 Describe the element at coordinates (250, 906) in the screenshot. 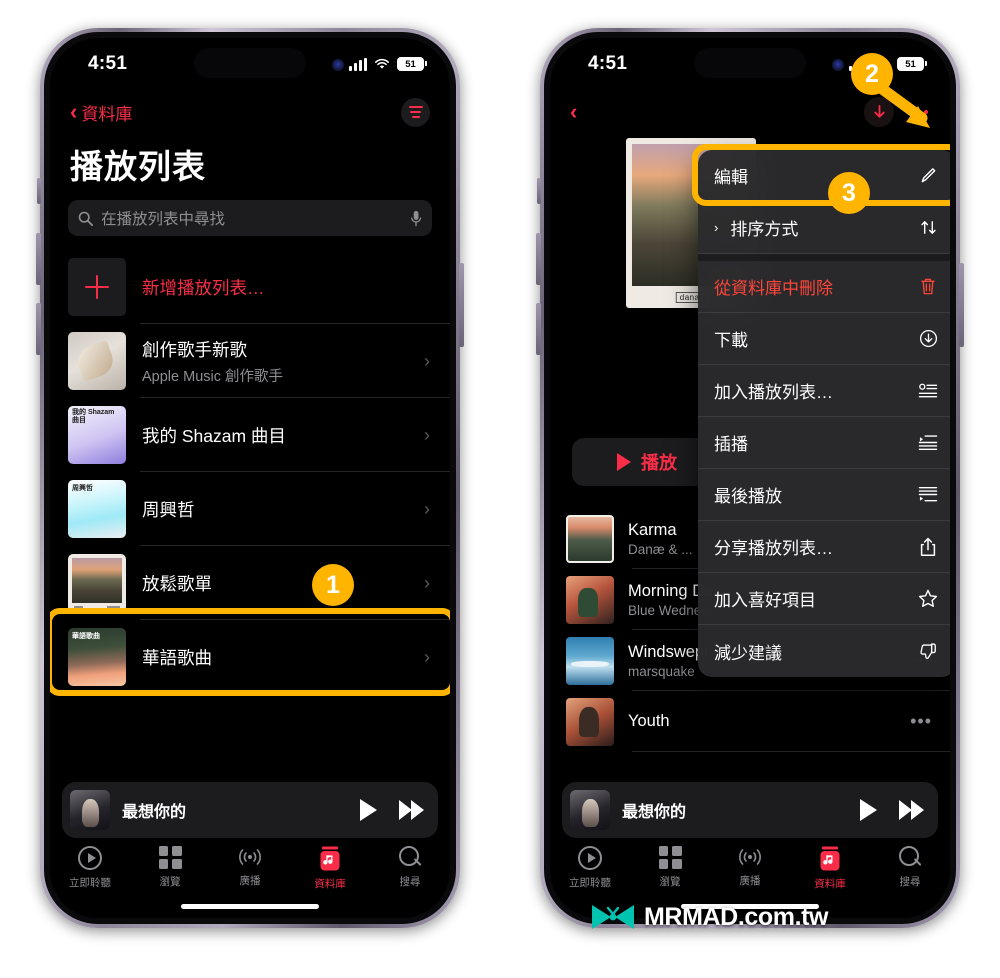

I see `home-indicator` at that location.